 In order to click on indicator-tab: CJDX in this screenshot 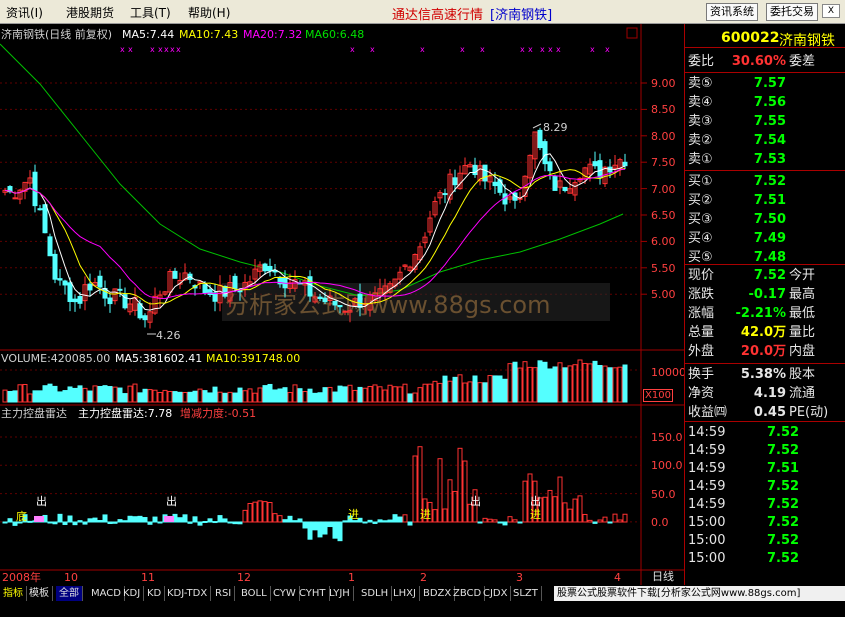, I will do `click(496, 593)`.